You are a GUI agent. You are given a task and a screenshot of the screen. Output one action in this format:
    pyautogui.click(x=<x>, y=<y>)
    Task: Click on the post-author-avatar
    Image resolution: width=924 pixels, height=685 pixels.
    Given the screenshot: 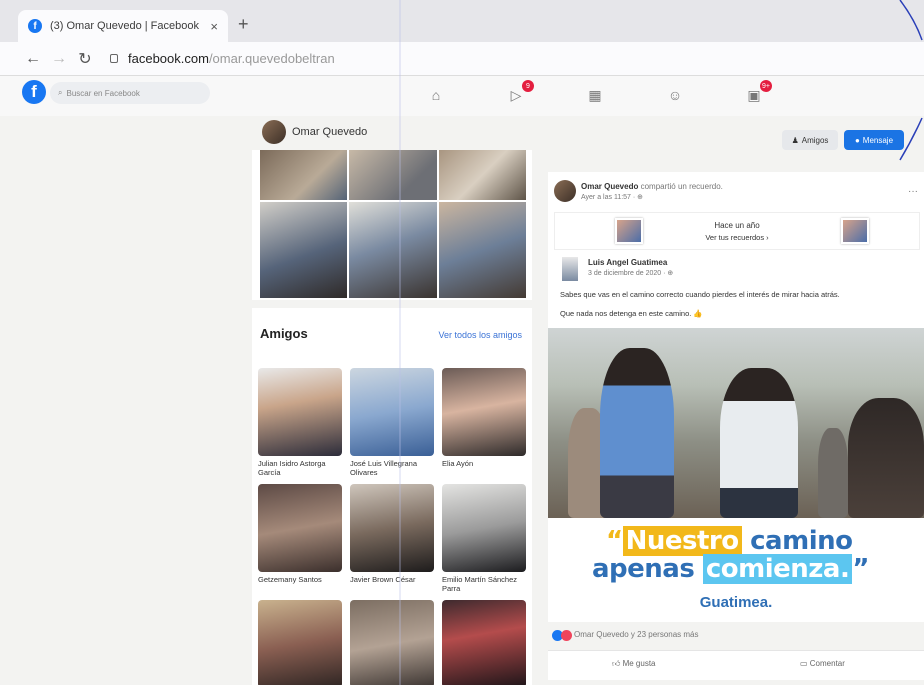 What is the action you would take?
    pyautogui.click(x=565, y=191)
    